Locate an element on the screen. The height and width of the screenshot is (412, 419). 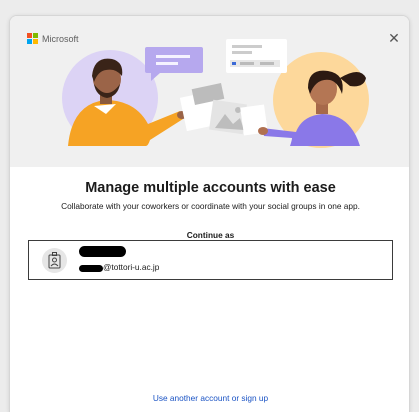
avatar is located at coordinates (54, 260).